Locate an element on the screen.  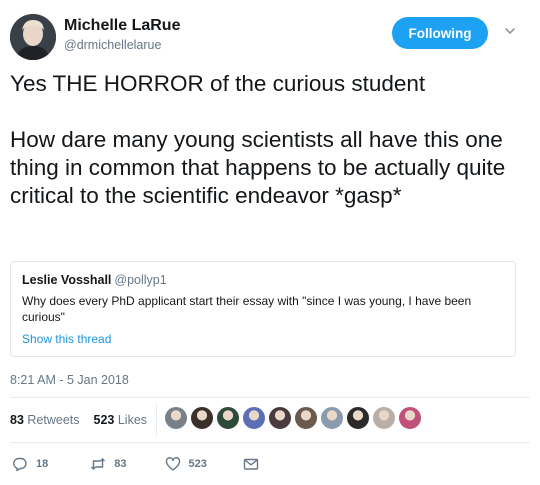
quoted-tweet-author: Leslie Vosshall @pollyp1 is located at coordinates (94, 280).